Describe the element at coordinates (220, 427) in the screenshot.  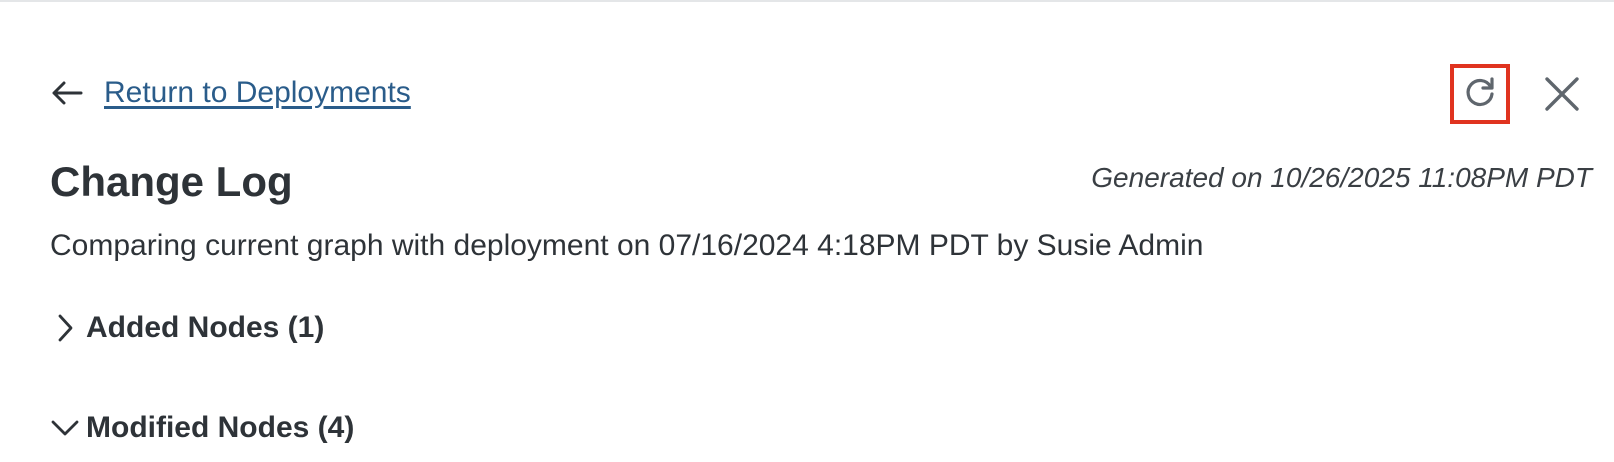
I see `section-modified-nodes-label: Modified Nodes (4)` at that location.